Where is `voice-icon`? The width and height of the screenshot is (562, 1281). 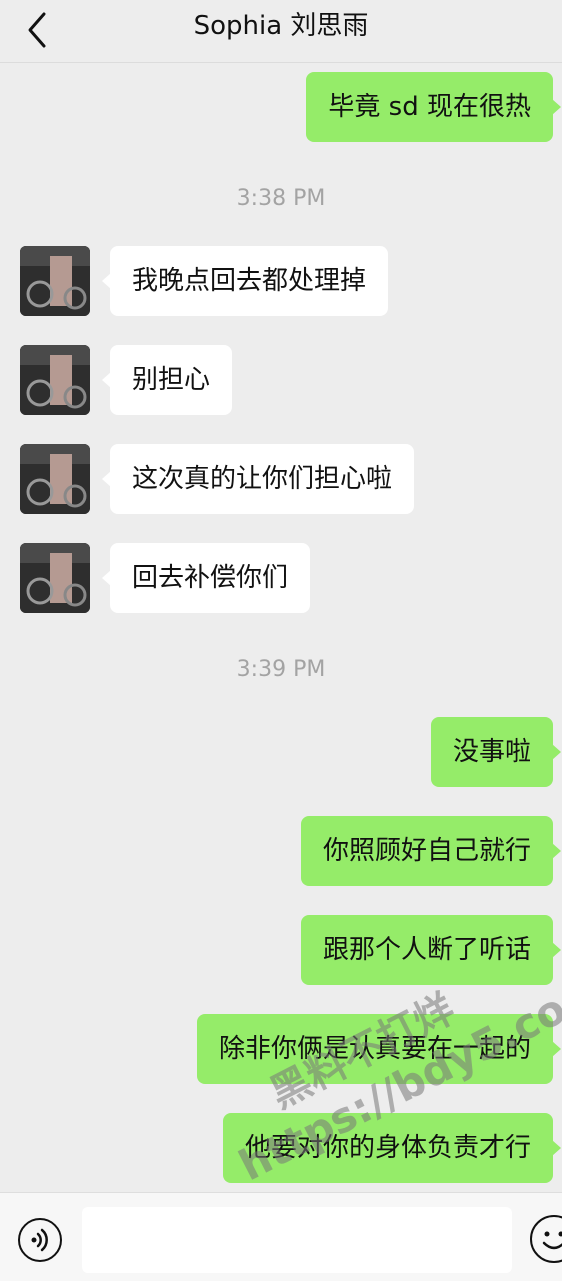
voice-icon is located at coordinates (40, 1240).